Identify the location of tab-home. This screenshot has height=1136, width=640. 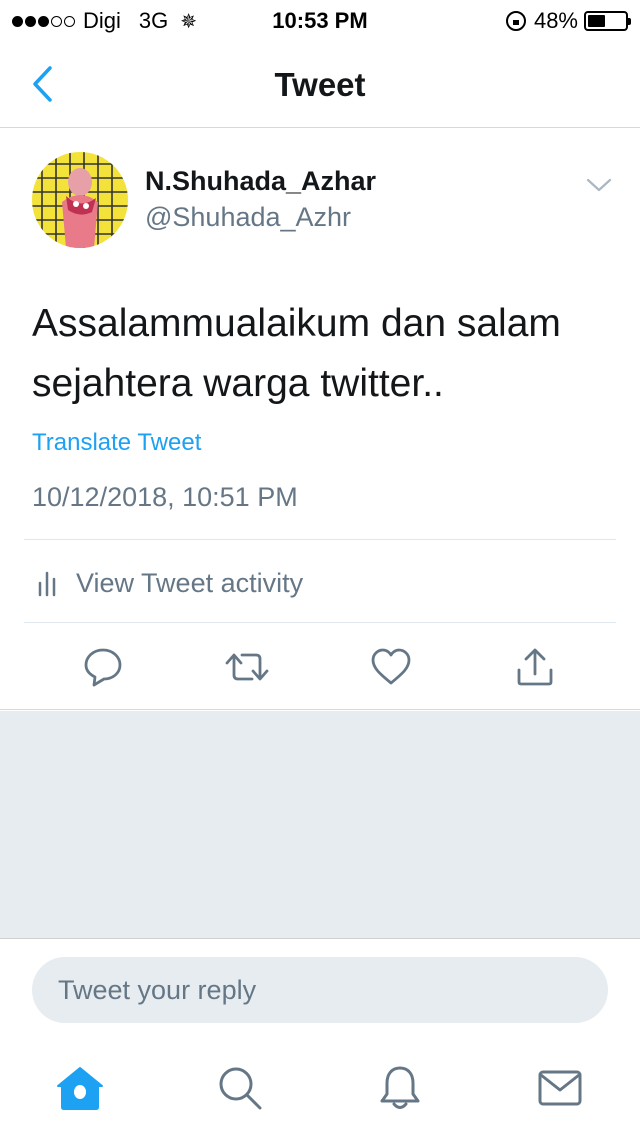
(80, 1088).